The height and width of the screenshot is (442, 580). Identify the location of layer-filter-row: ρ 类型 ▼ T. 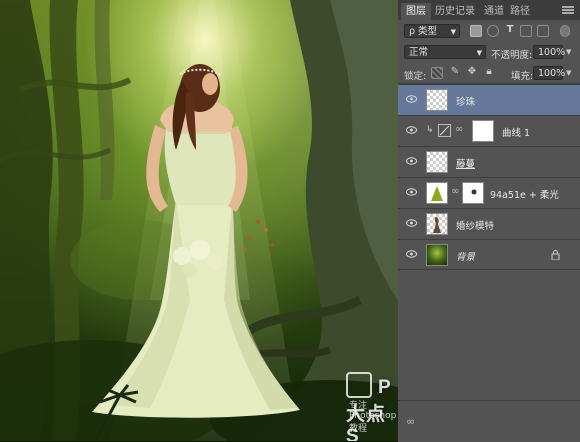
(489, 31).